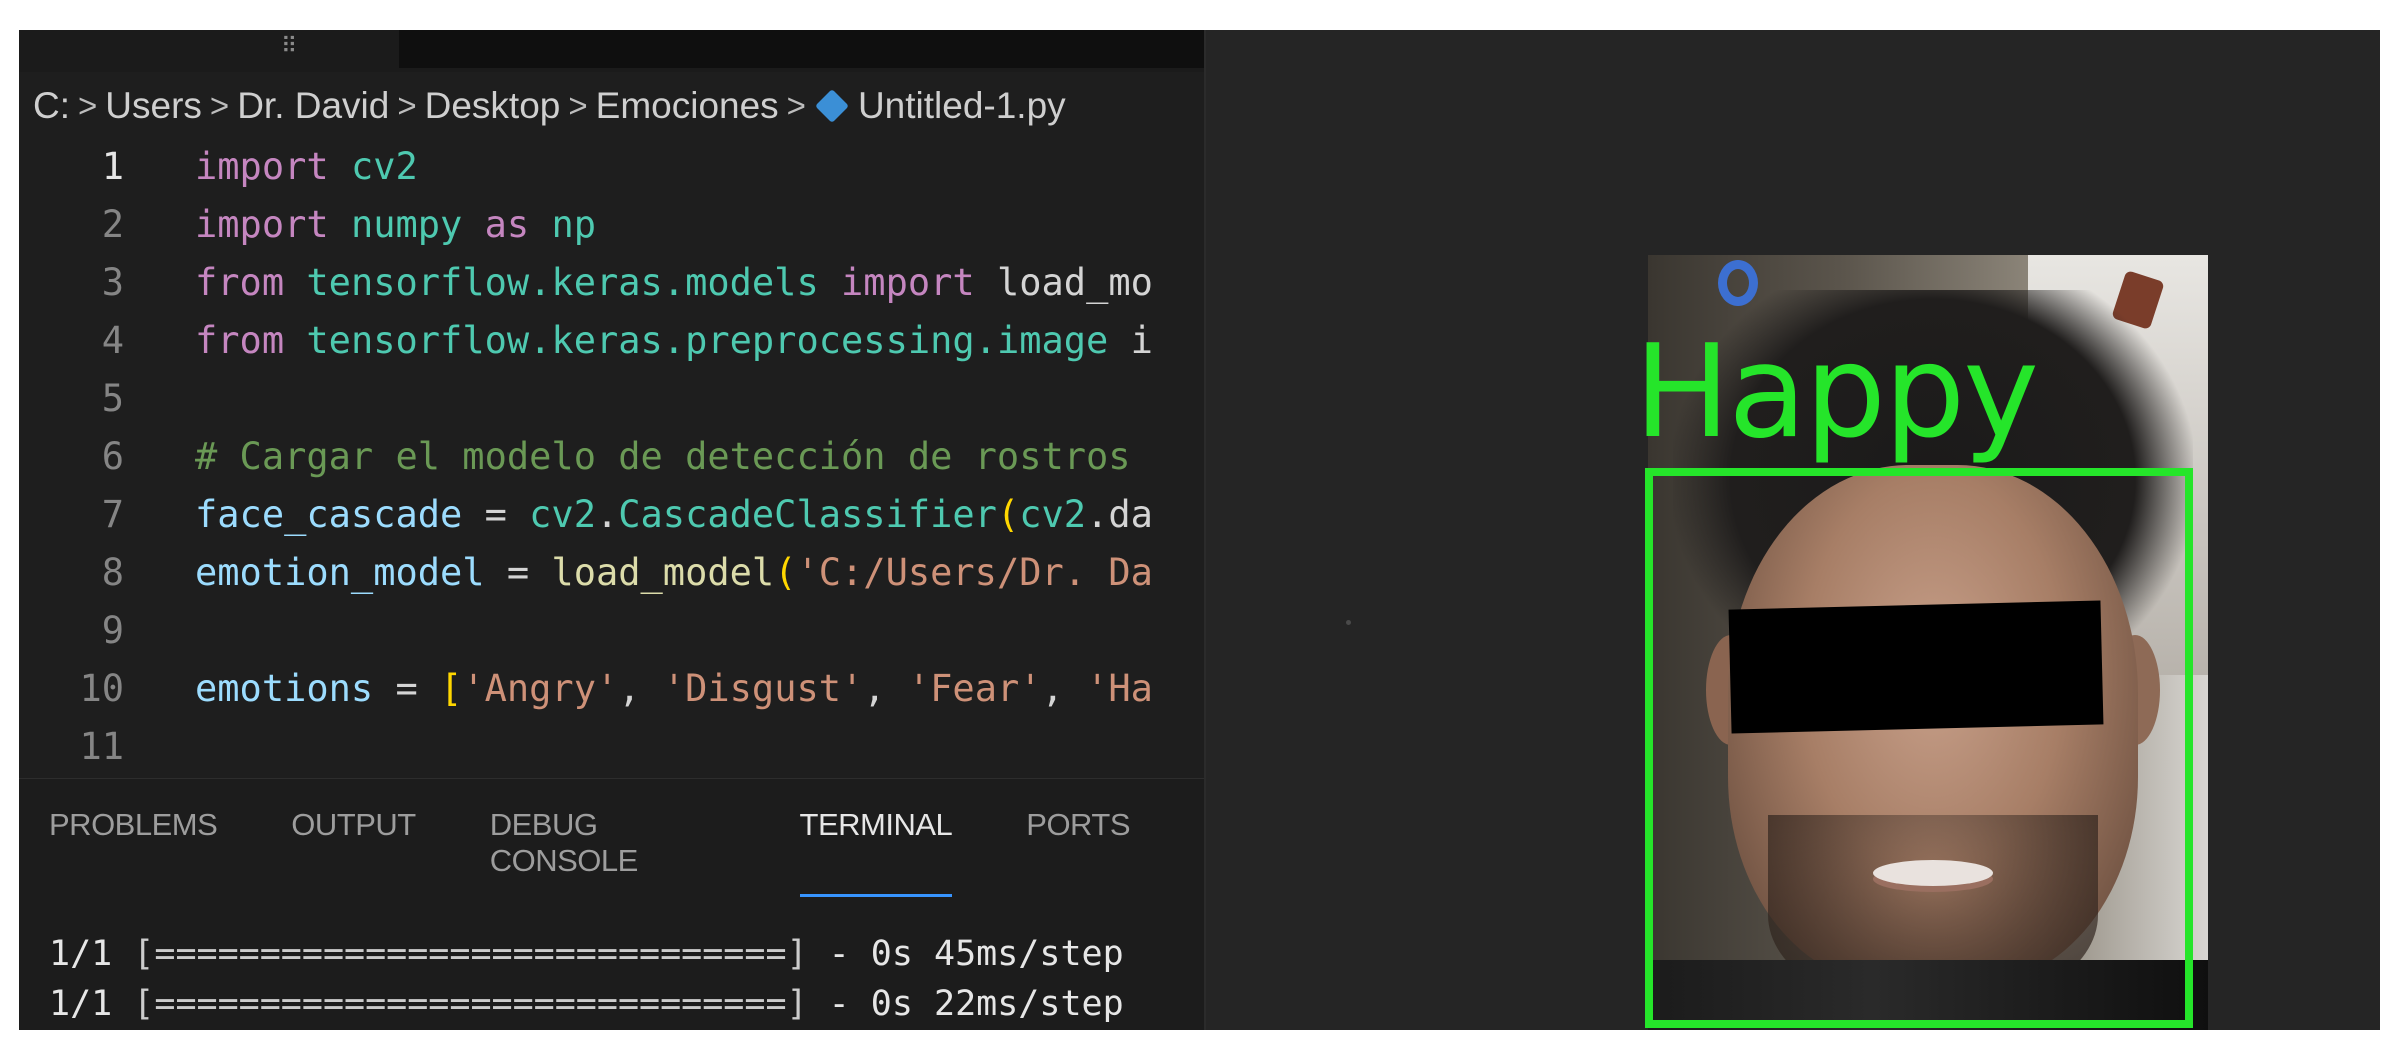  Describe the element at coordinates (831, 106) in the screenshot. I see `python-file-icon` at that location.